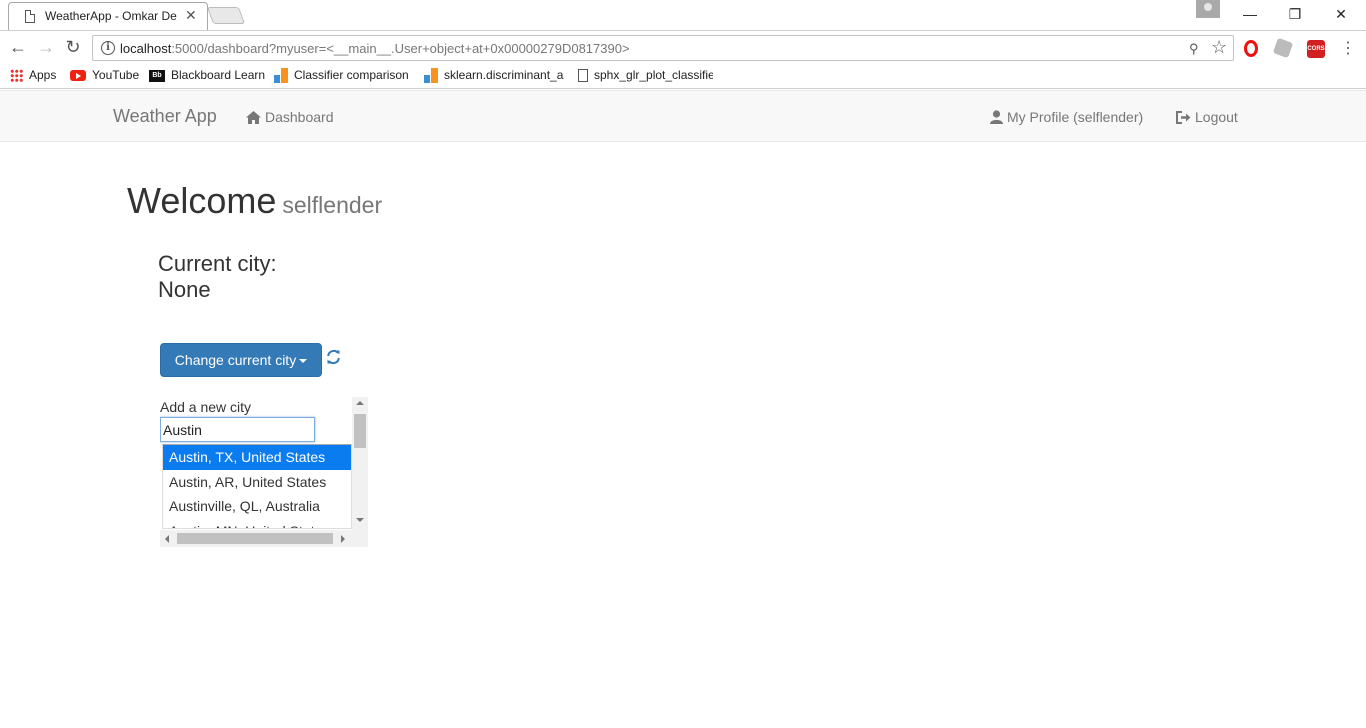  I want to click on current-city-block: Current city: None, so click(217, 277).